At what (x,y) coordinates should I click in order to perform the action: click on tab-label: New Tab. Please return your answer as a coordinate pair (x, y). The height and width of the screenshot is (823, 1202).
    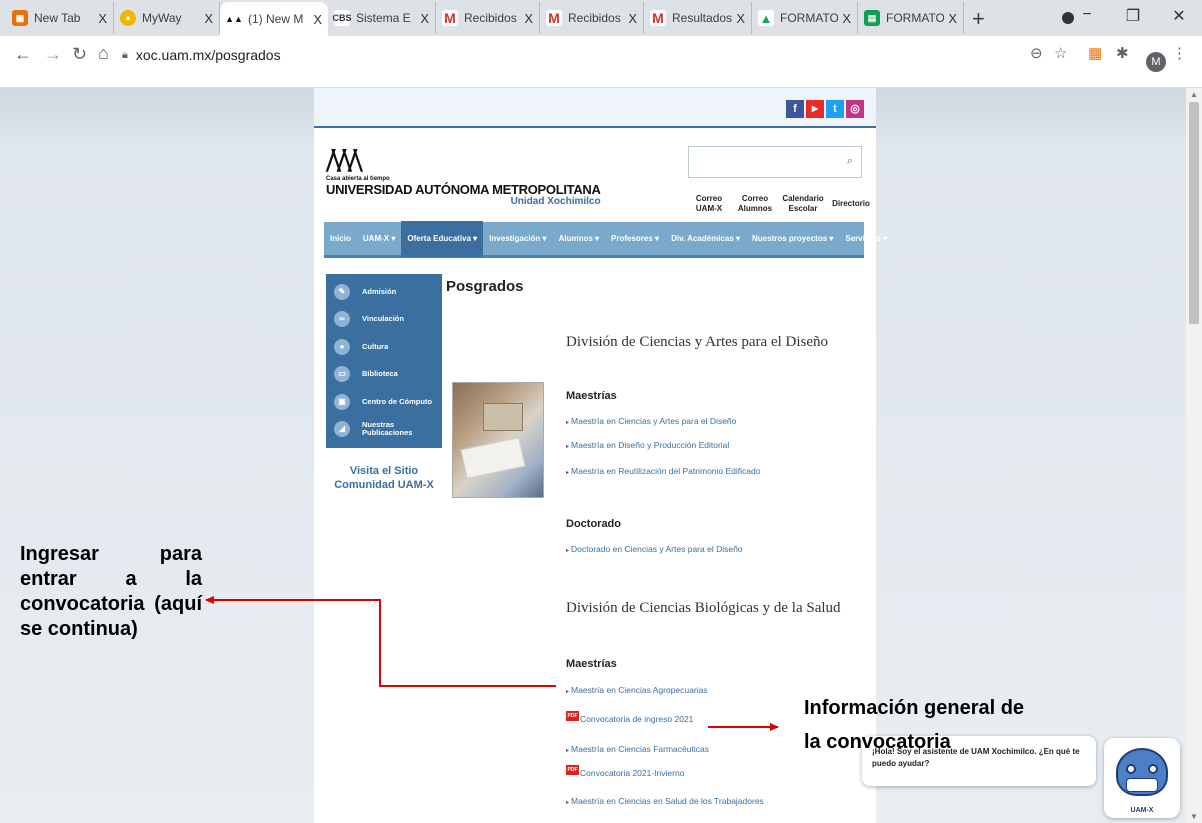
    Looking at the image, I should click on (57, 18).